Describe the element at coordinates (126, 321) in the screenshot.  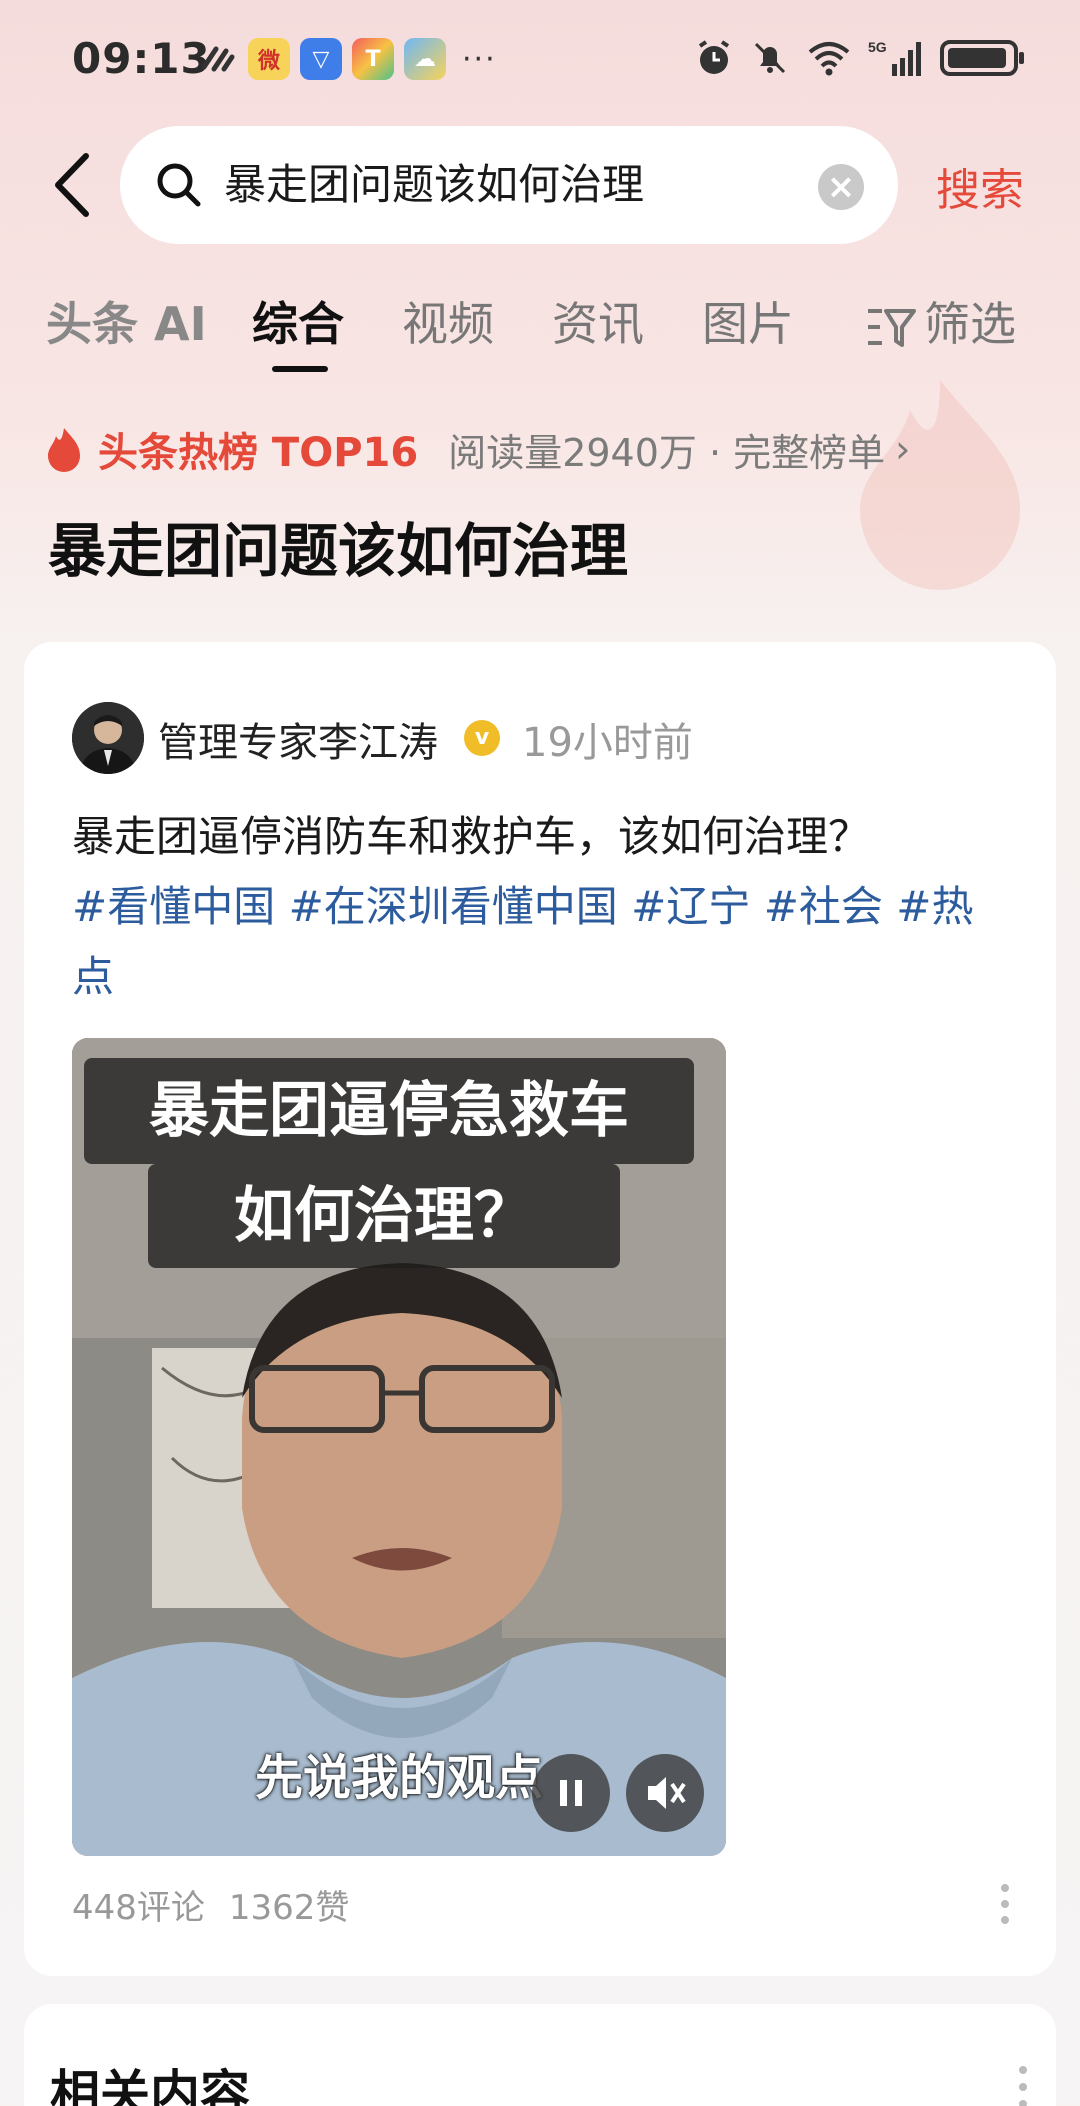
I see `tab-toutiao-ai: 头条 AI` at that location.